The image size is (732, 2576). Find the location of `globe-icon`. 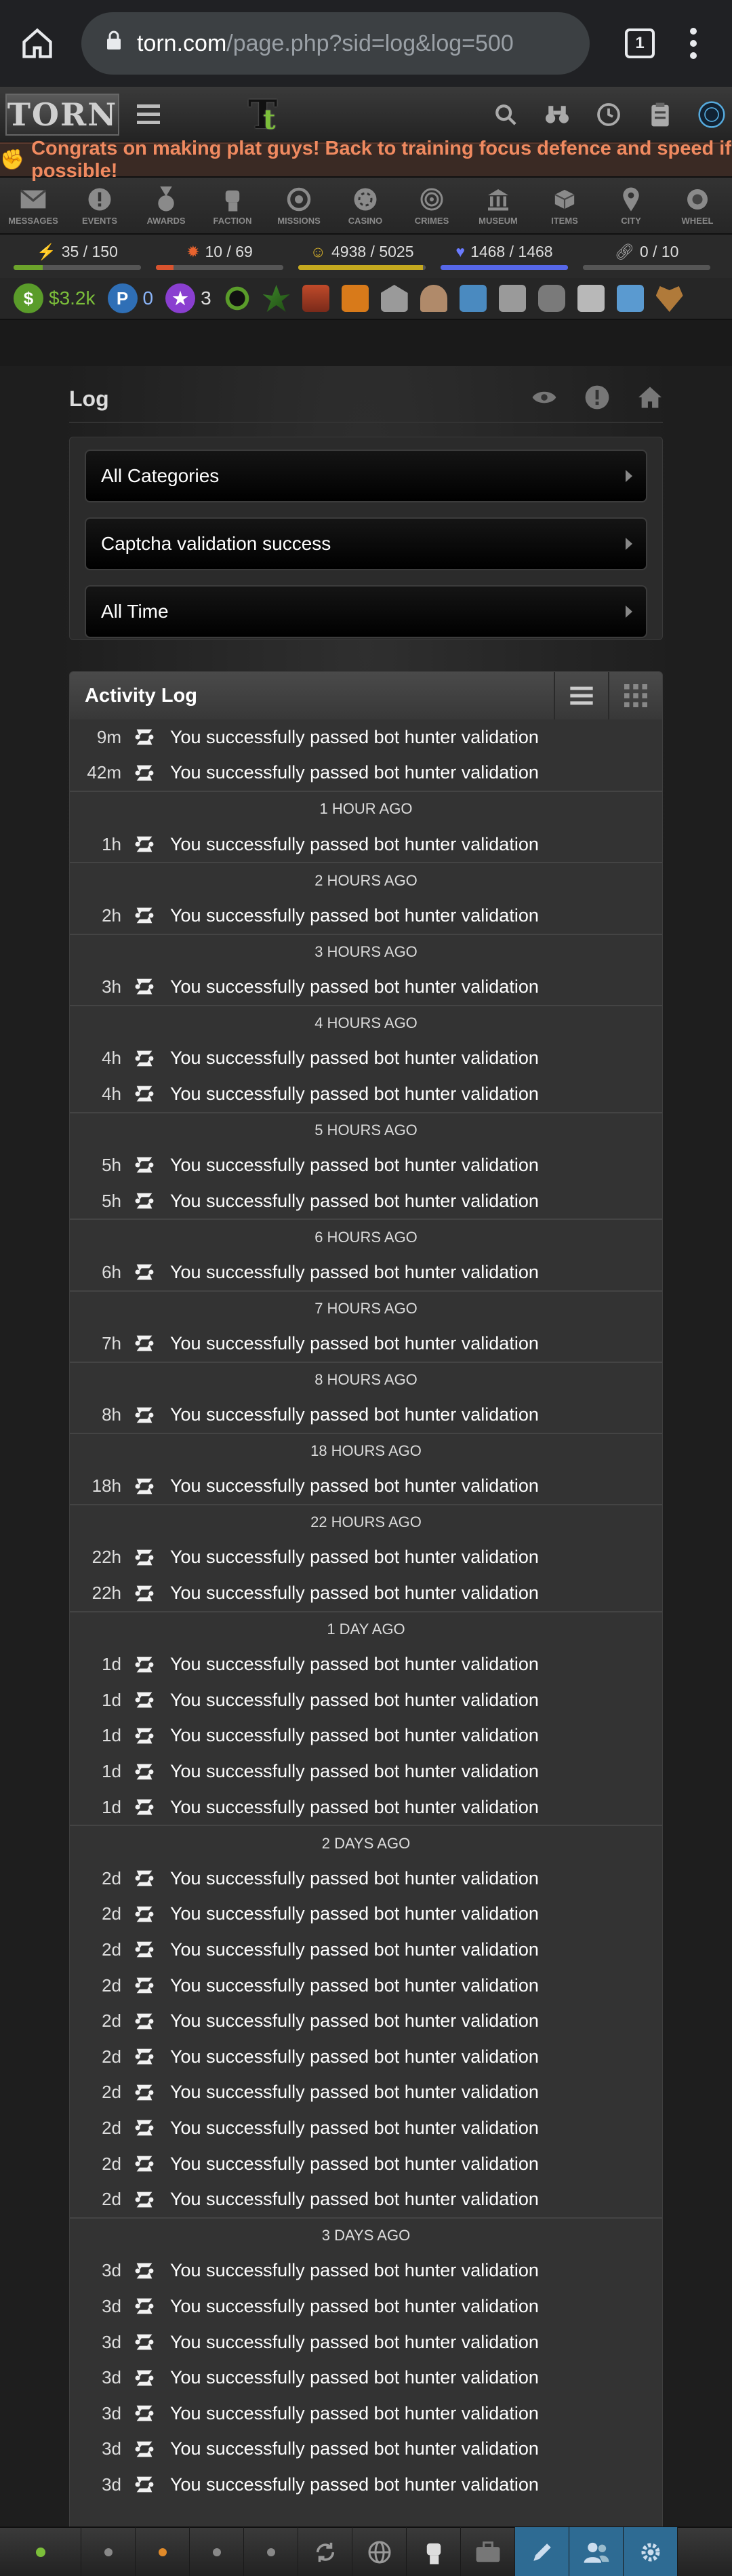

globe-icon is located at coordinates (380, 2552).